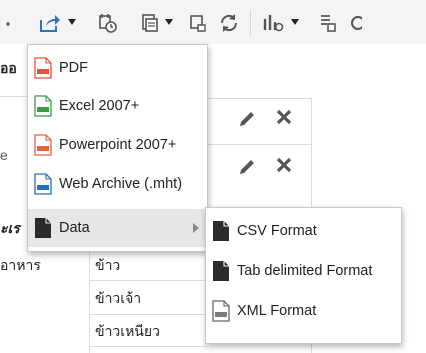 The height and width of the screenshot is (353, 426). What do you see at coordinates (50, 23) in the screenshot?
I see `export-icon` at bounding box center [50, 23].